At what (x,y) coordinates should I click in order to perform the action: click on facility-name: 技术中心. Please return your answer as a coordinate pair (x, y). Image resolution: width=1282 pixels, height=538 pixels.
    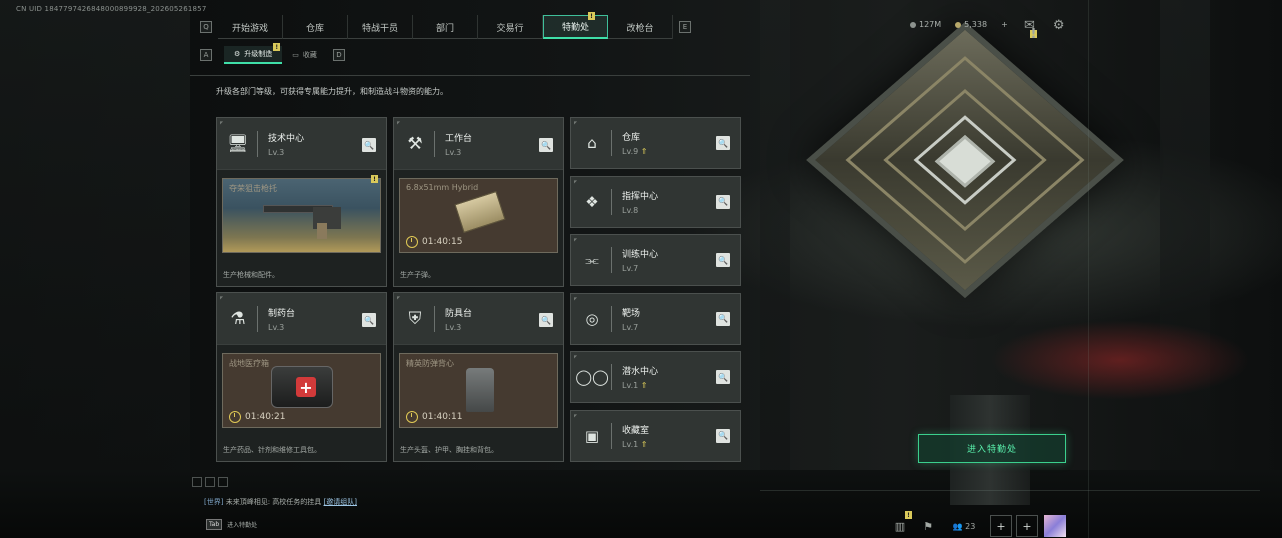
    Looking at the image, I should click on (286, 138).